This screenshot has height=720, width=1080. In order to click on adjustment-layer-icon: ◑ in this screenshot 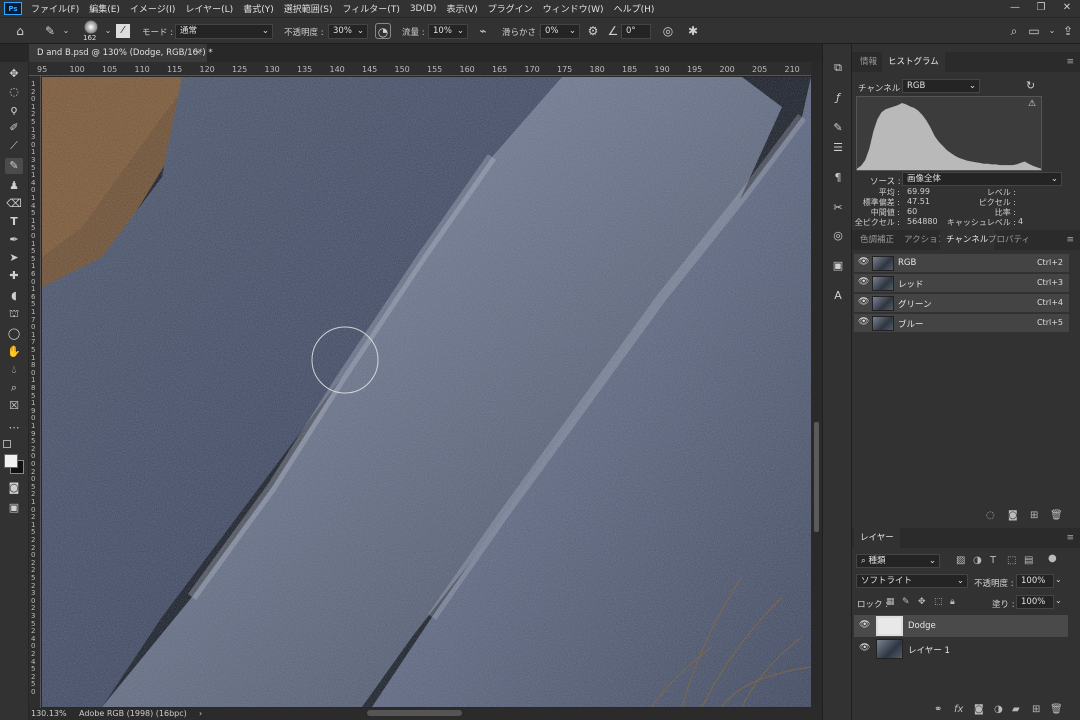, I will do `click(998, 709)`.